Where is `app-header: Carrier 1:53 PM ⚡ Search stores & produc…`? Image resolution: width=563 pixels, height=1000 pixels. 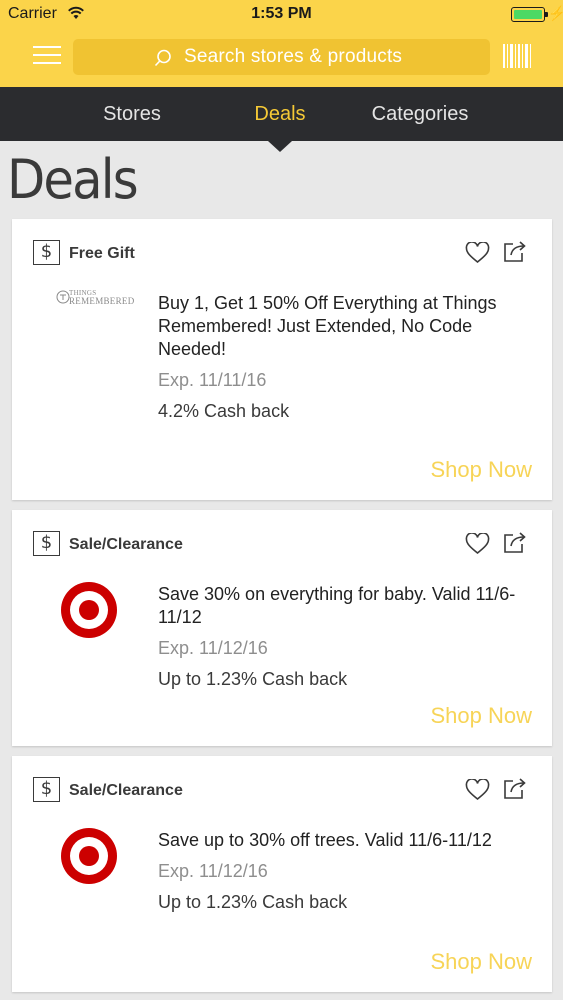
app-header: Carrier 1:53 PM ⚡ Search stores & produc… is located at coordinates (281, 43).